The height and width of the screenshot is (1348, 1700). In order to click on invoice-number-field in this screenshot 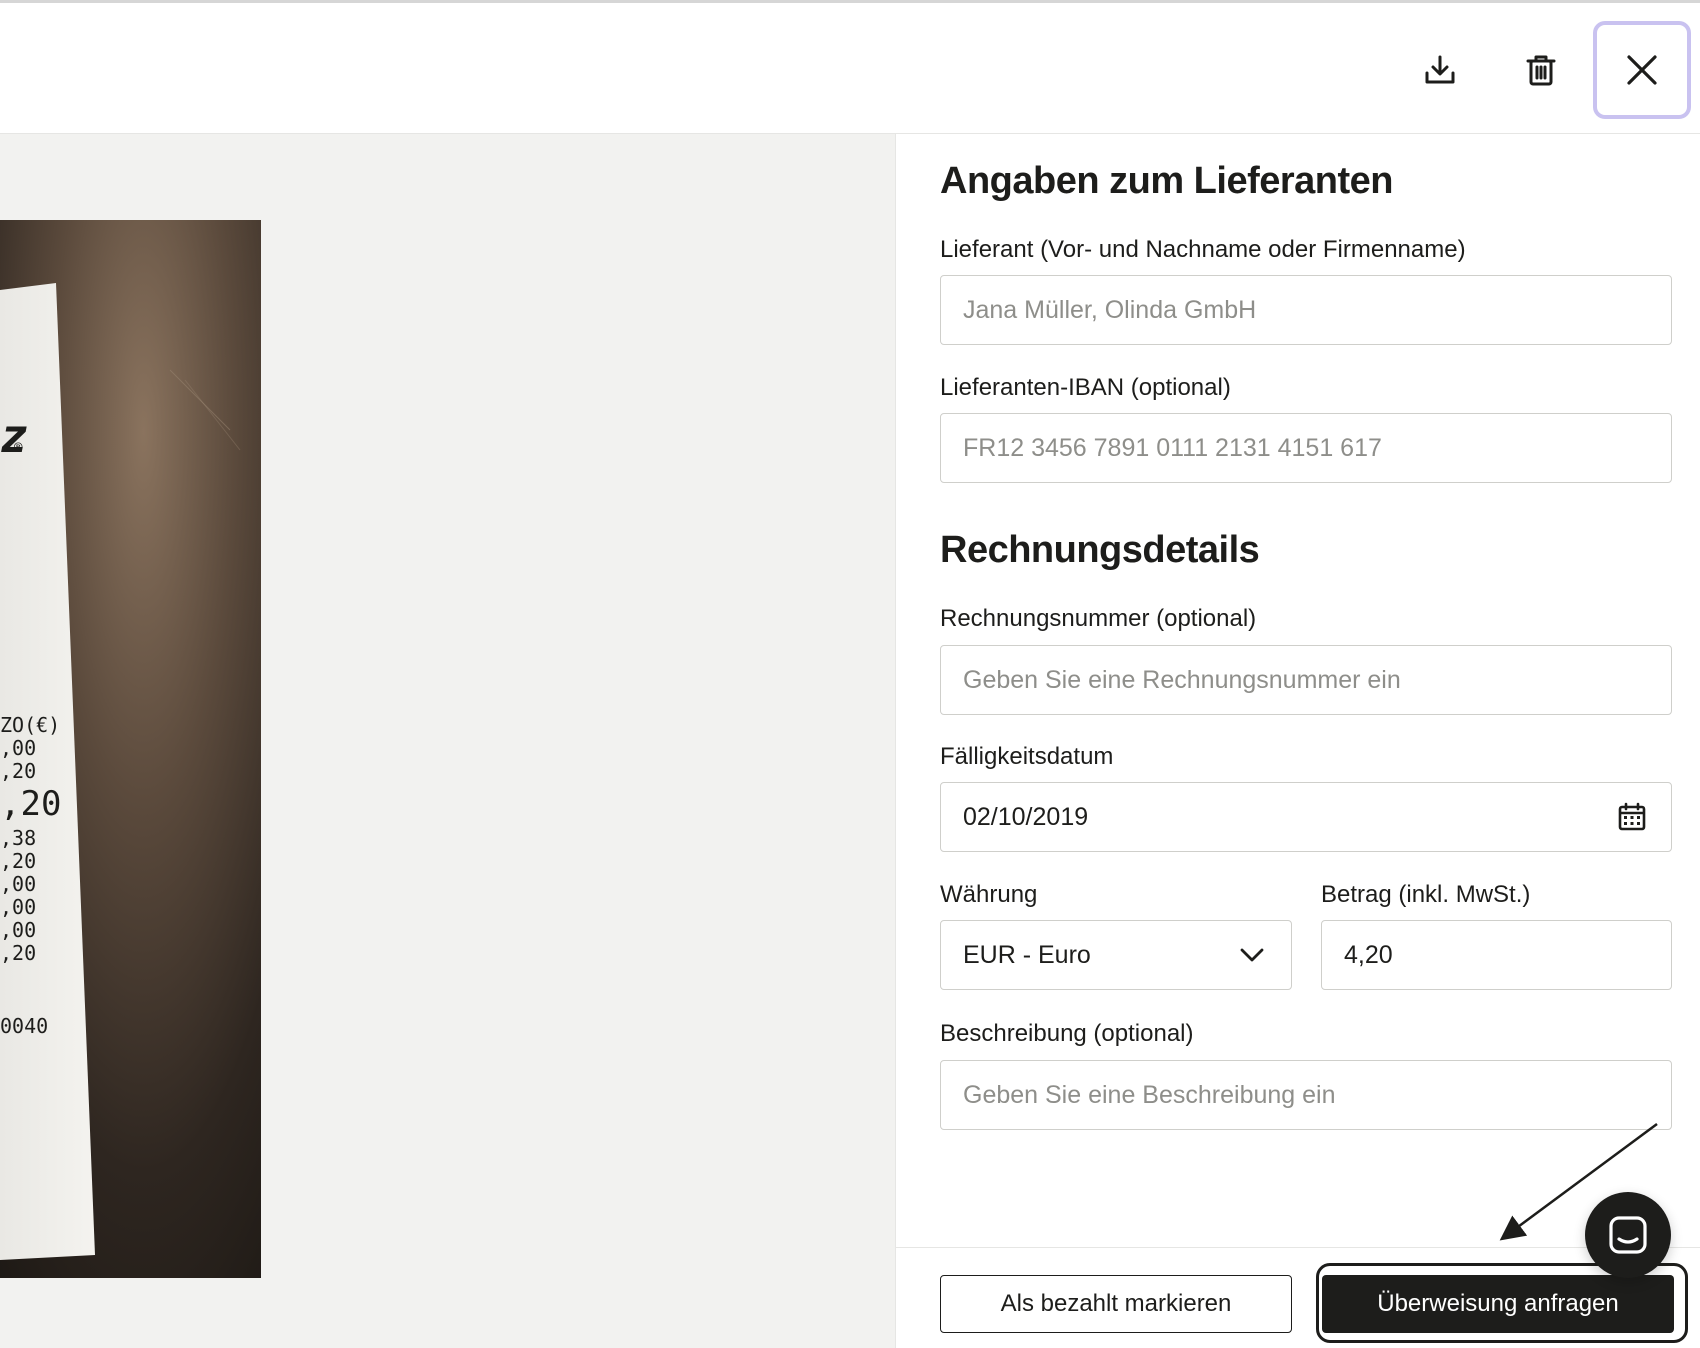, I will do `click(1306, 680)`.